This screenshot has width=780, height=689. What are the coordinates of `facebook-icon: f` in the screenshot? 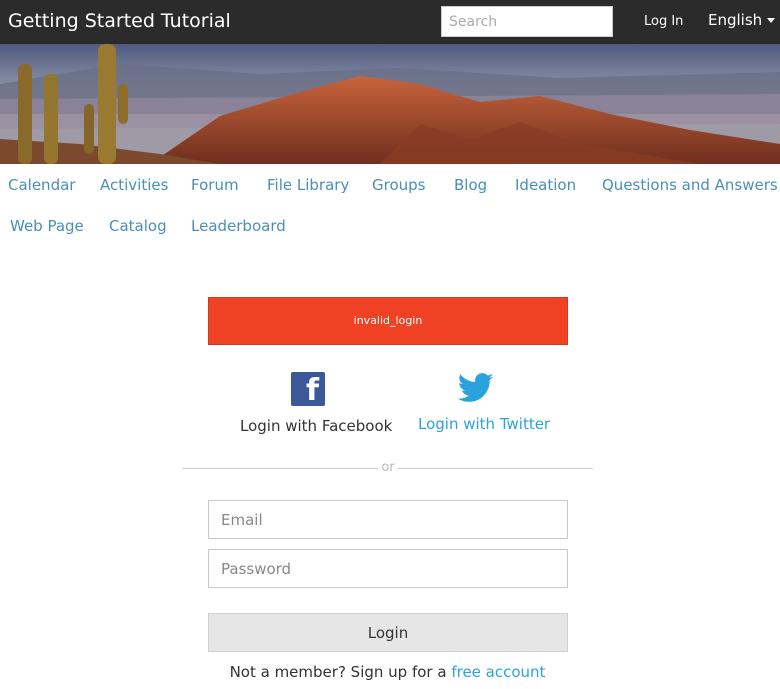 It's located at (308, 390).